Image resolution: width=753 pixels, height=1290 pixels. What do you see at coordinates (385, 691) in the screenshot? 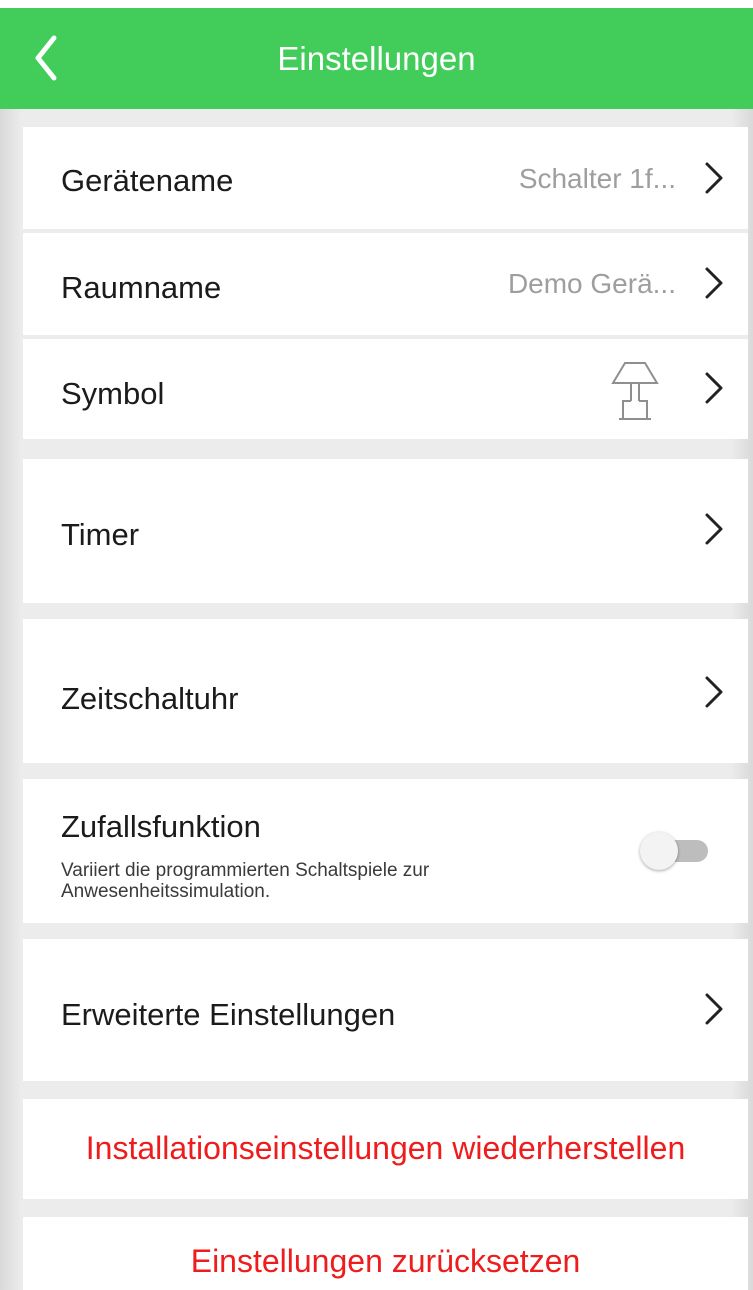
I see `time-switch-row: Zeitschaltuhr` at bounding box center [385, 691].